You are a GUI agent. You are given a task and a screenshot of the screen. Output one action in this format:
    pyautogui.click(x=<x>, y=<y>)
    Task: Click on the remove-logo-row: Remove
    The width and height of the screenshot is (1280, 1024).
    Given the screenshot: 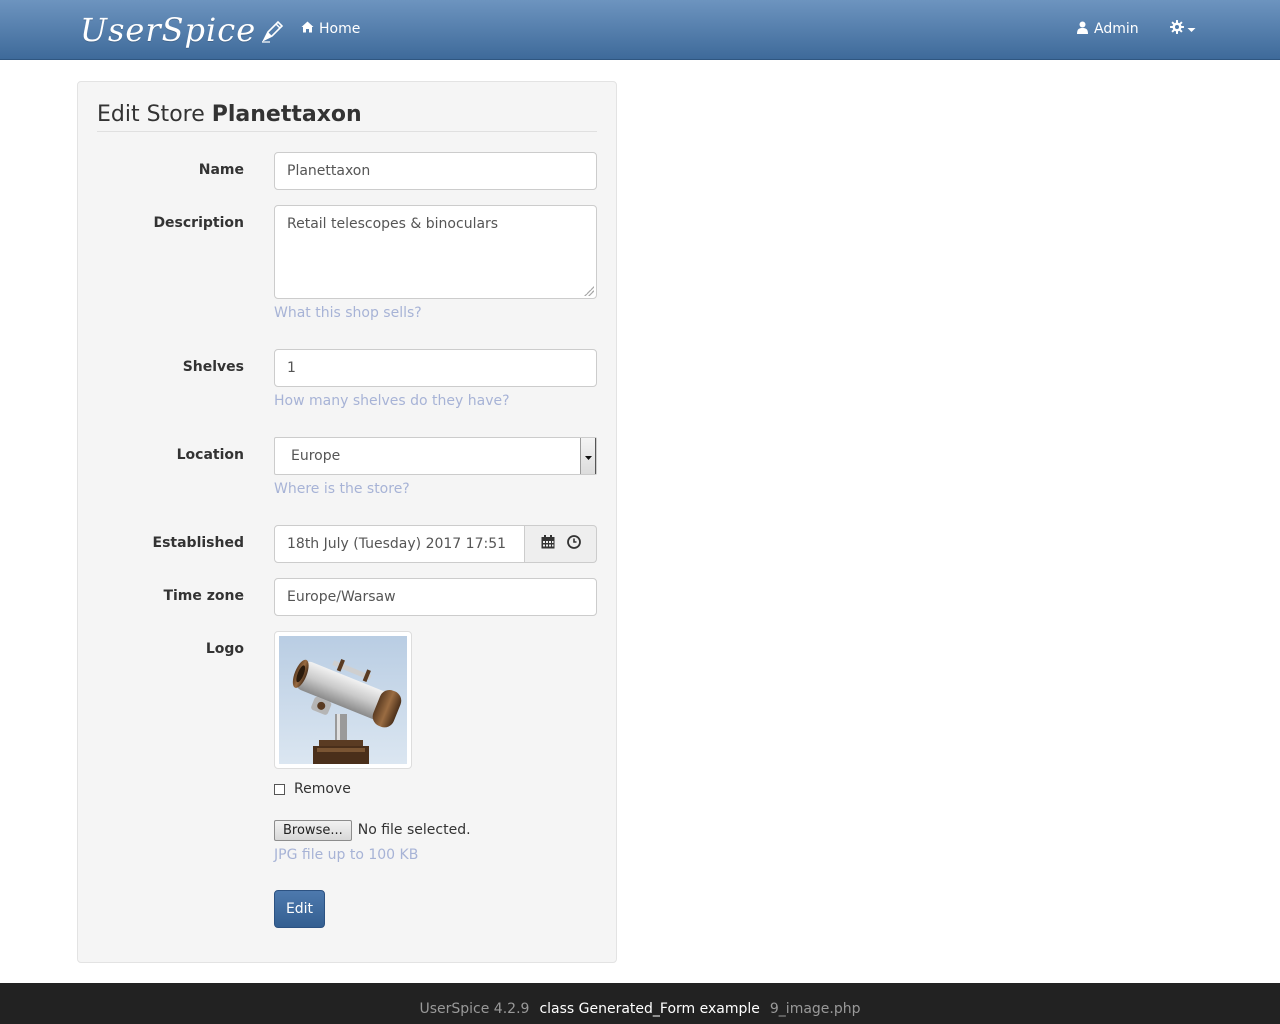 What is the action you would take?
    pyautogui.click(x=312, y=789)
    